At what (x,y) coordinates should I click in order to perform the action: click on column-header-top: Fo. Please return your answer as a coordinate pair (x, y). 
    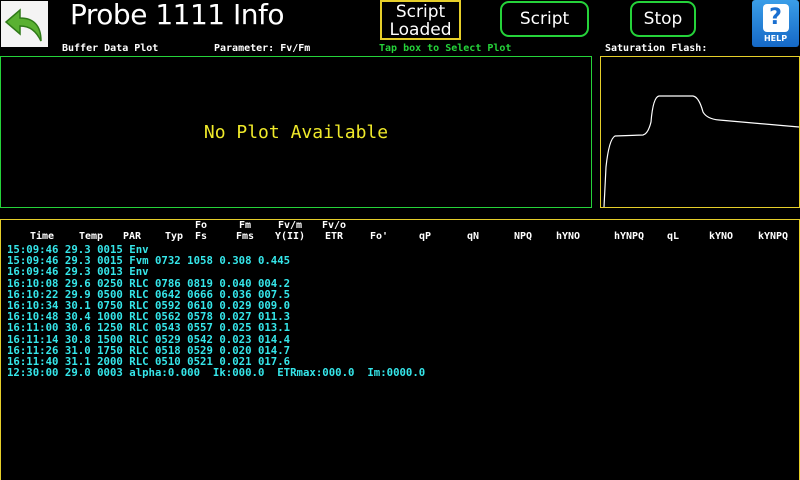
    Looking at the image, I should click on (201, 225).